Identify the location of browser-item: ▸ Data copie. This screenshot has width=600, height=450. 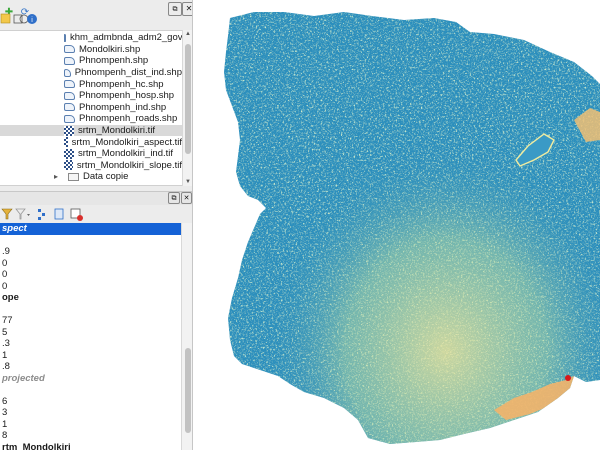
(91, 177).